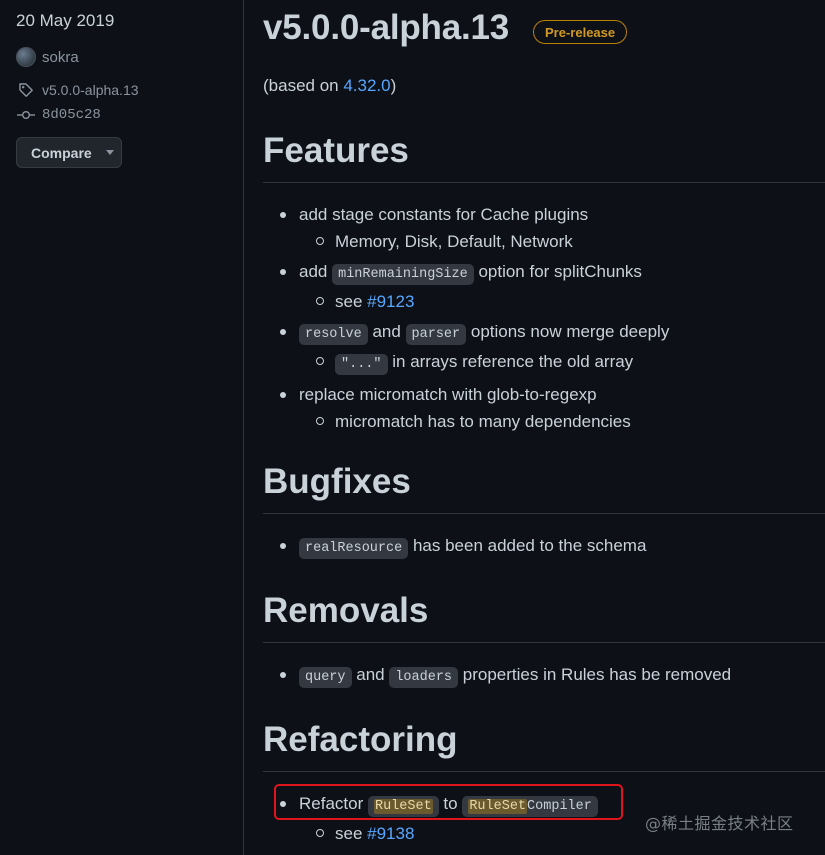  Describe the element at coordinates (568, 331) in the screenshot. I see `list-item-text: options now merge deeply` at that location.